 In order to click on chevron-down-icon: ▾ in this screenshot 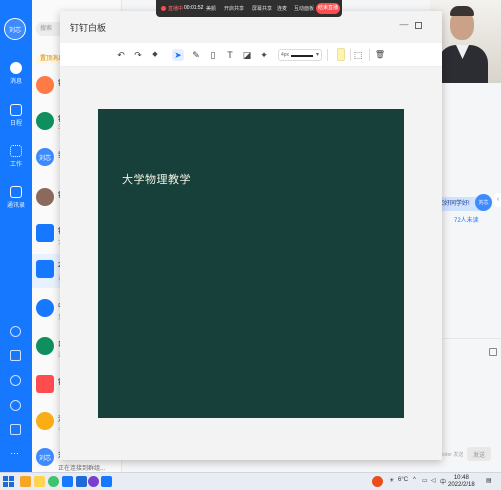, I will do `click(318, 55)`.